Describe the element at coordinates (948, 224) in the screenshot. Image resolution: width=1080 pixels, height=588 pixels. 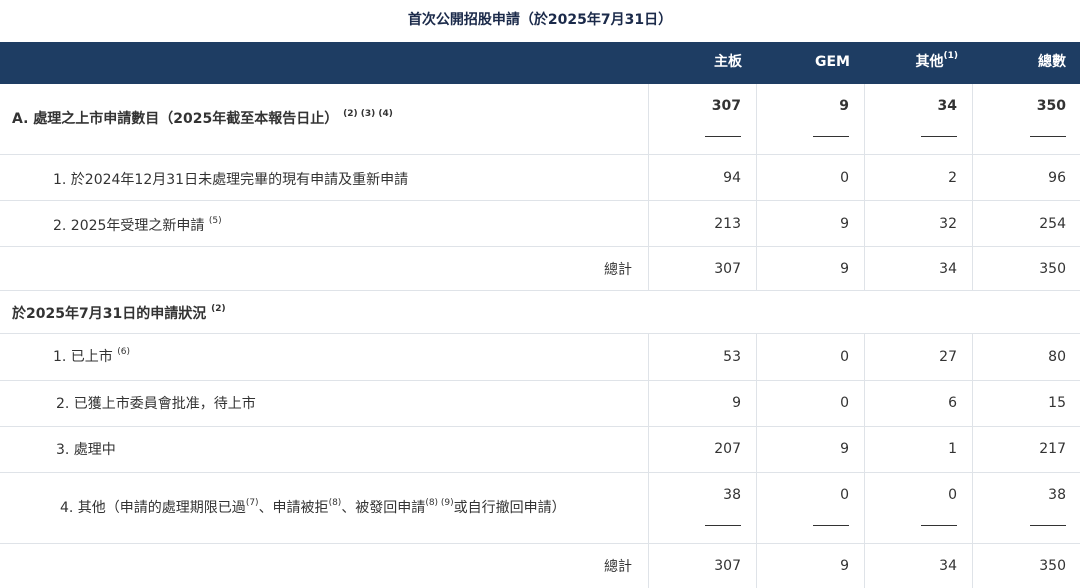
I see `cell-other: 32` at that location.